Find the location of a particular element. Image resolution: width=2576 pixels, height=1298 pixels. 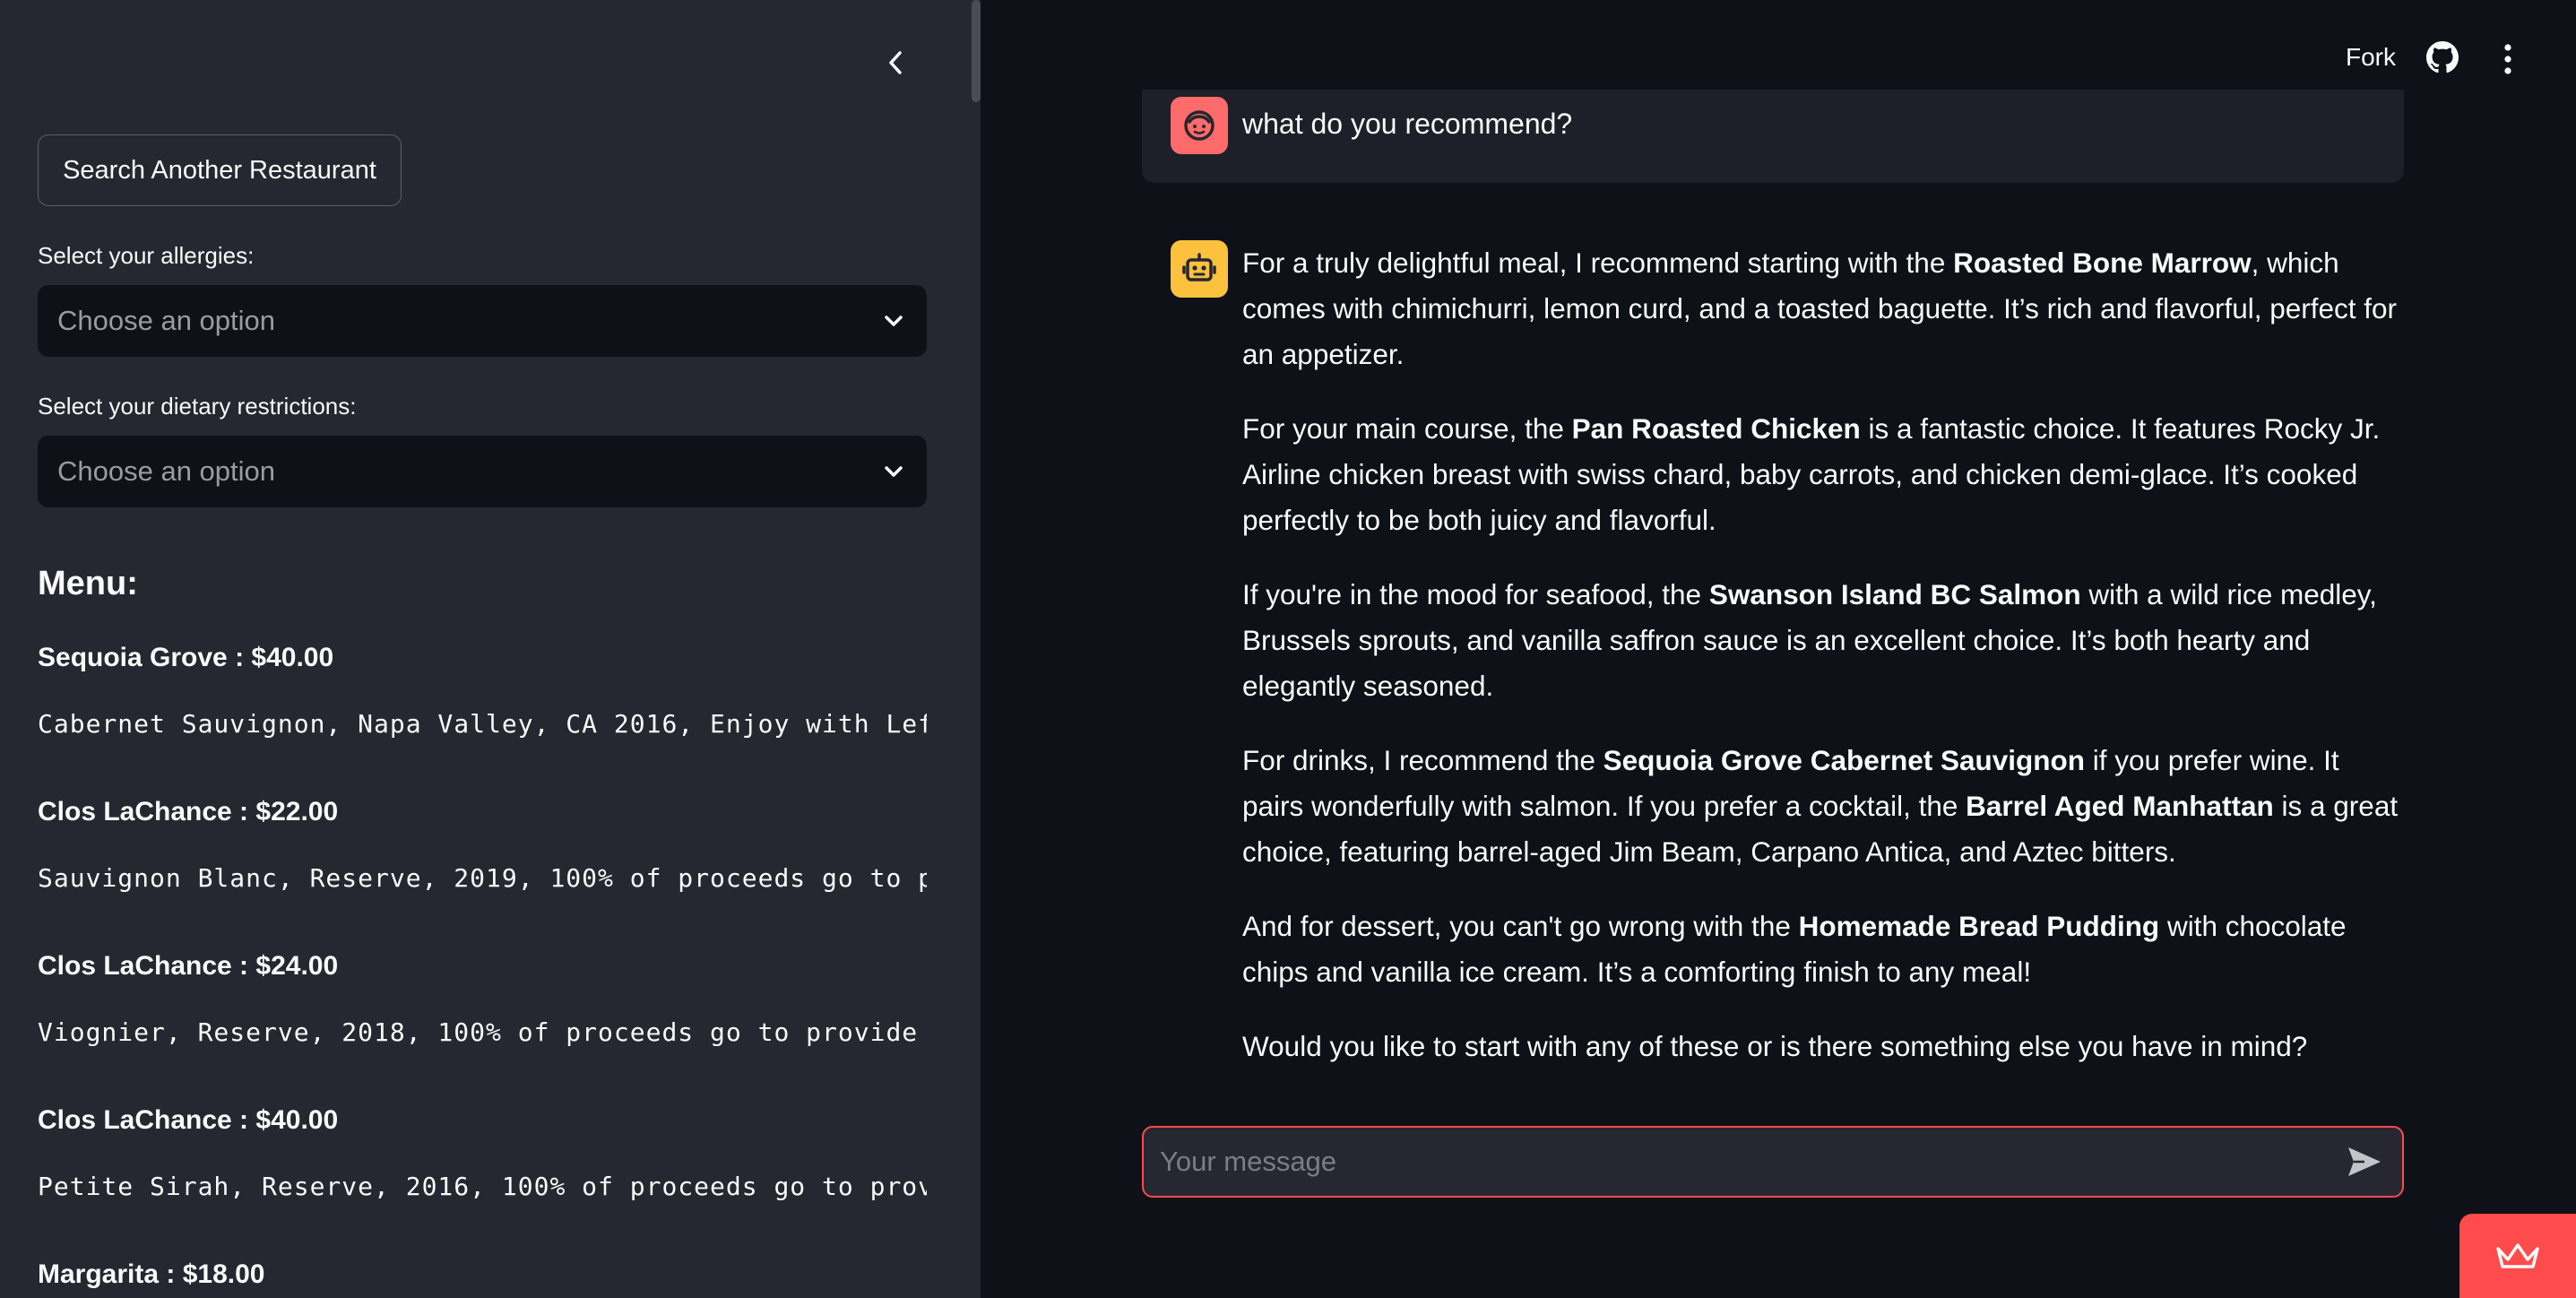

text: For your main course, the is located at coordinates (1407, 429).